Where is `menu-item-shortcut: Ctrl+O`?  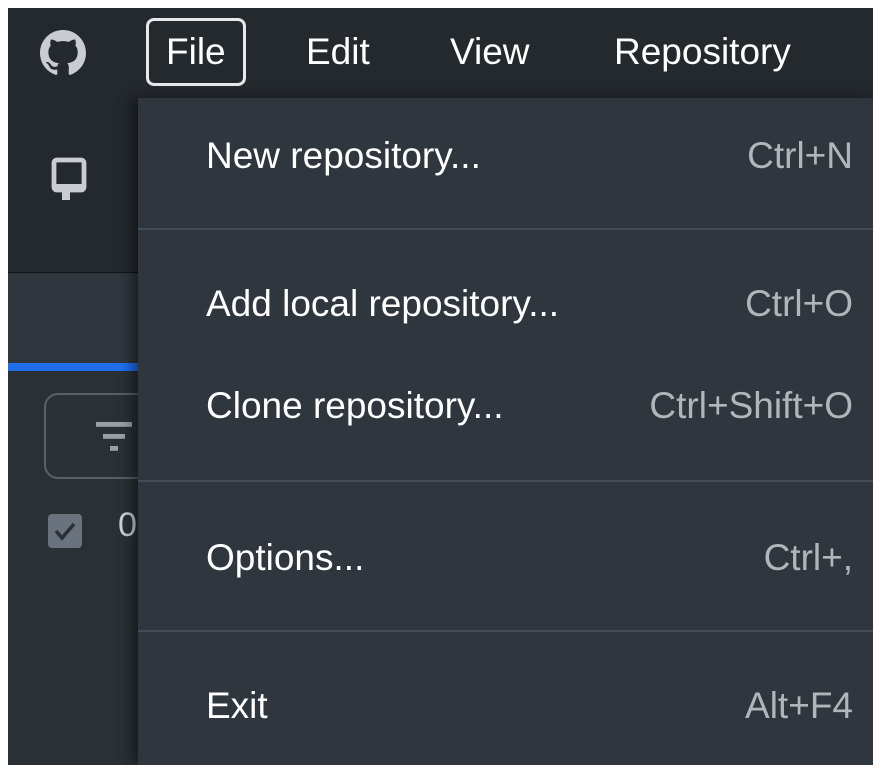 menu-item-shortcut: Ctrl+O is located at coordinates (799, 303).